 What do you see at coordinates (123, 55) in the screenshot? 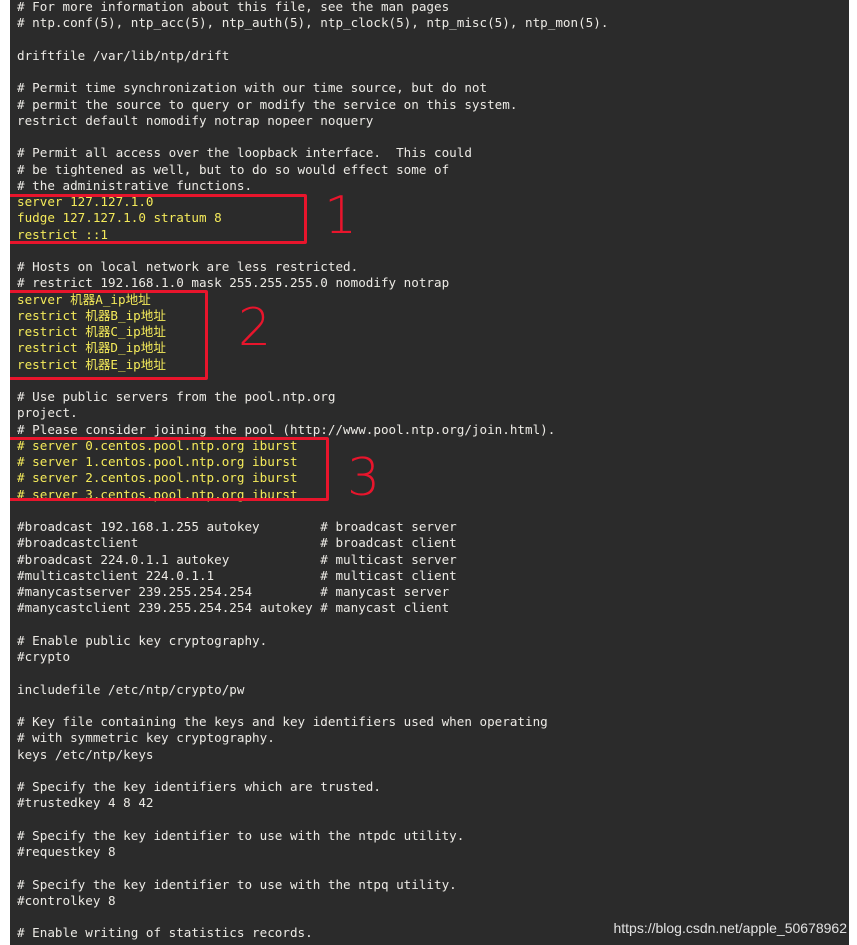
I see `code-line-text: driftfile /var/lib/ntp/drift` at bounding box center [123, 55].